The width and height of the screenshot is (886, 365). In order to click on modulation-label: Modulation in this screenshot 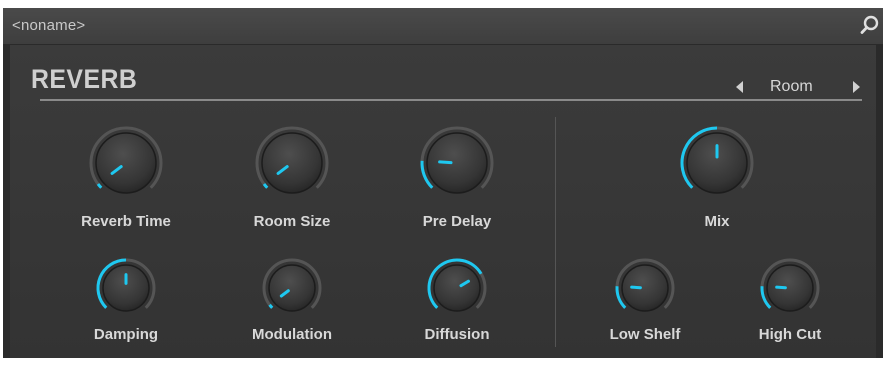, I will do `click(292, 334)`.